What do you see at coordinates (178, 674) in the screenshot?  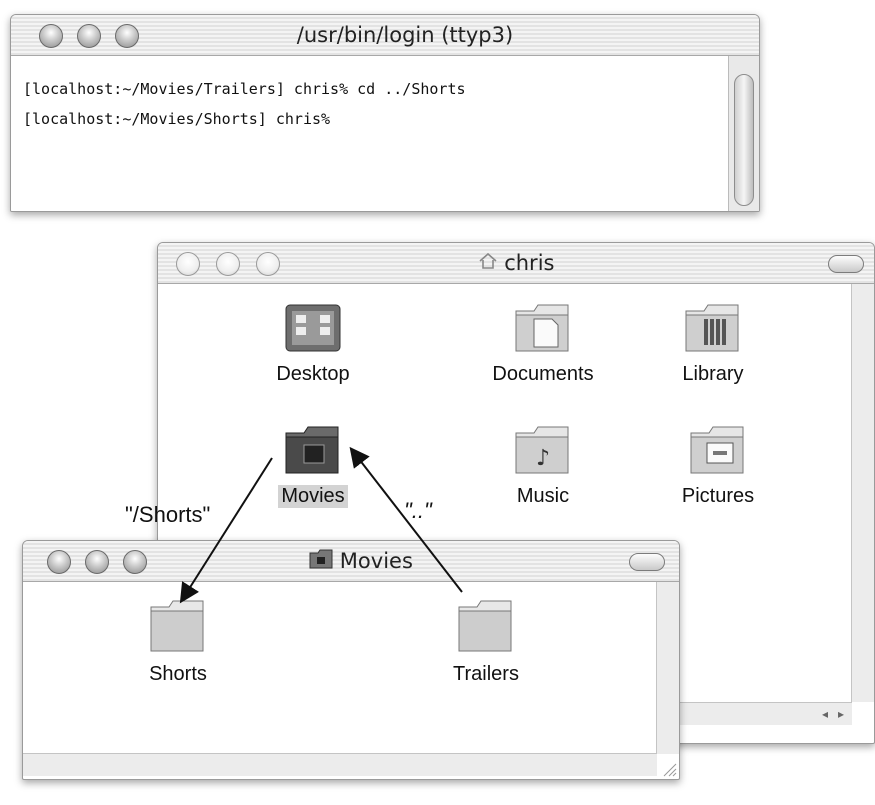 I see `shorts-label: Shorts` at bounding box center [178, 674].